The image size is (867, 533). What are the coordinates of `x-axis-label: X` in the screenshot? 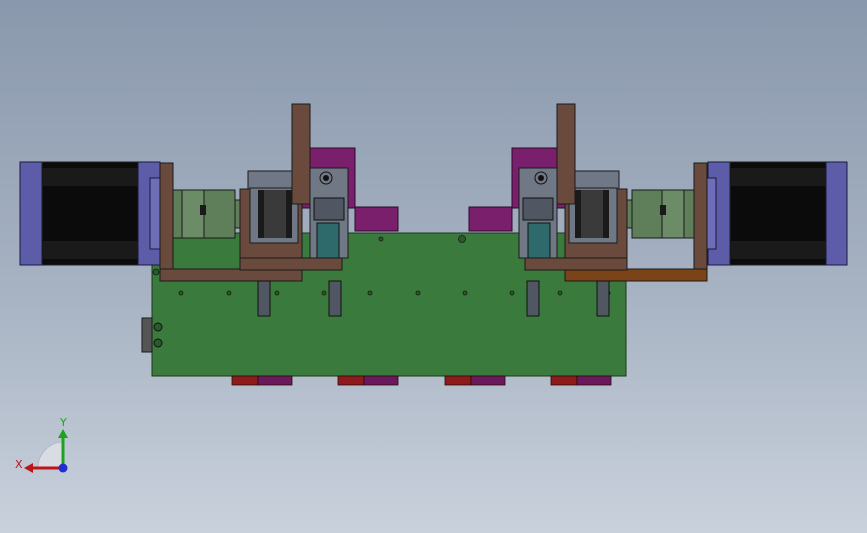 It's located at (19, 464).